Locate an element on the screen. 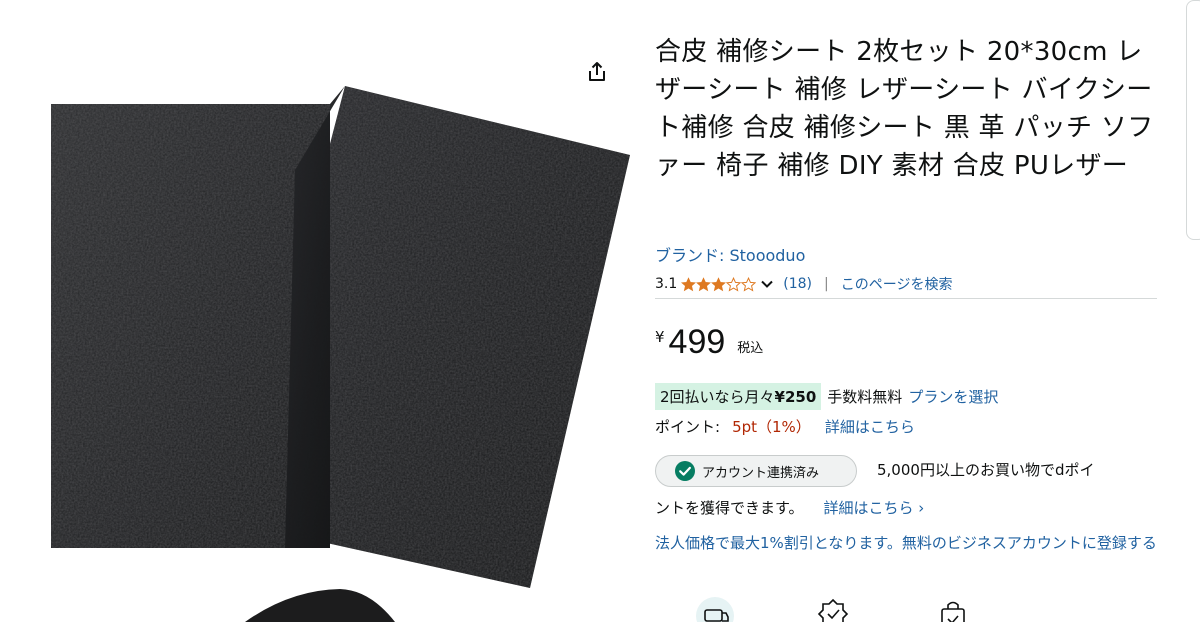 This screenshot has width=1200, height=622. installment-badge: 2回払いなら月々¥250 is located at coordinates (738, 396).